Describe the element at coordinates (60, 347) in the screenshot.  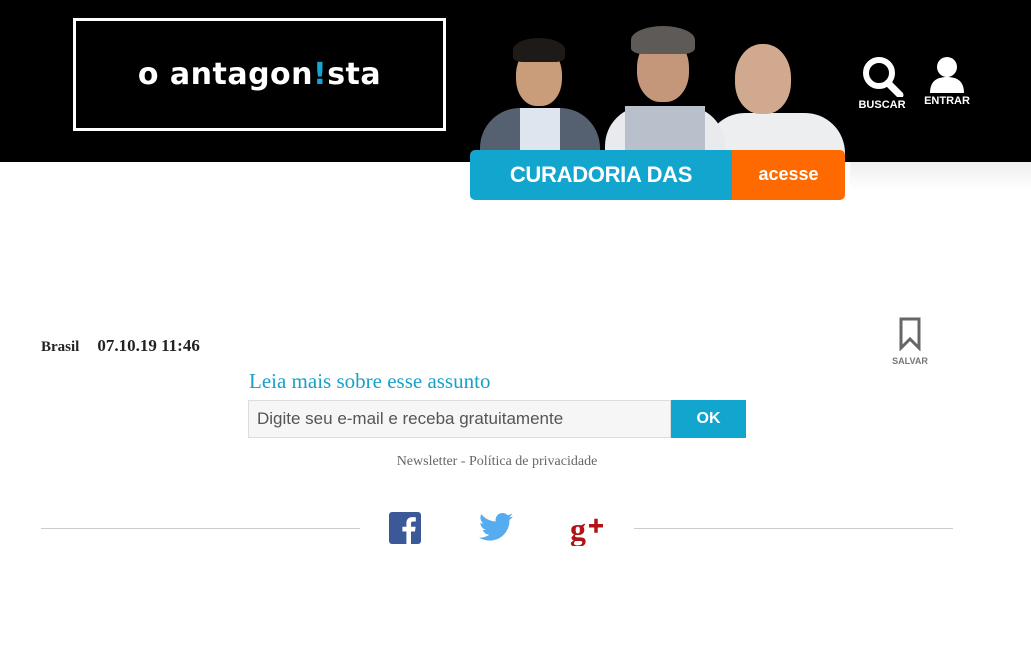
I see `article-category: Brasil` at that location.